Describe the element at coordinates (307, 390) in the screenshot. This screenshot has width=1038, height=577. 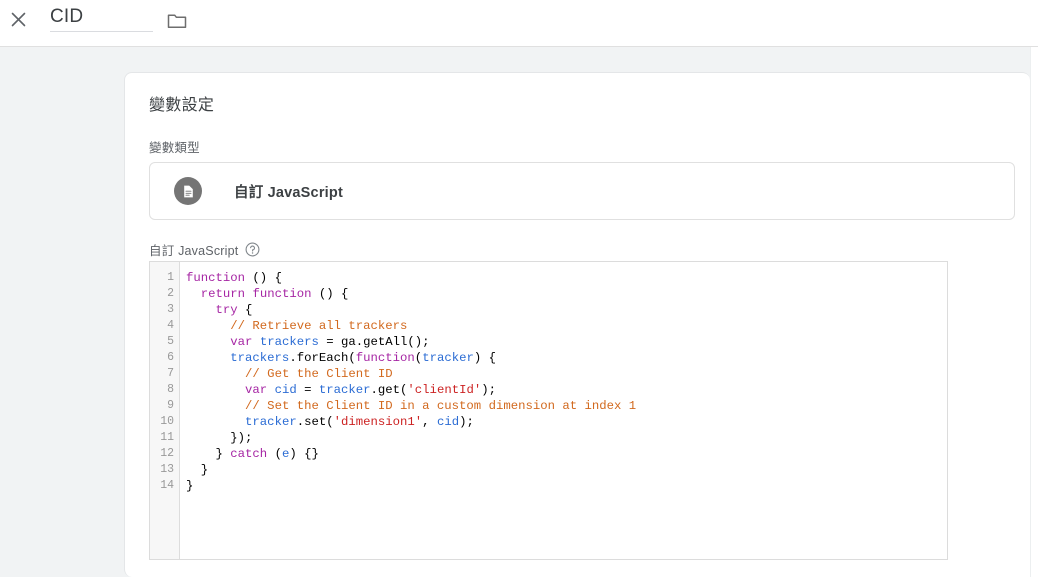
I see `code-token-pln: =` at that location.